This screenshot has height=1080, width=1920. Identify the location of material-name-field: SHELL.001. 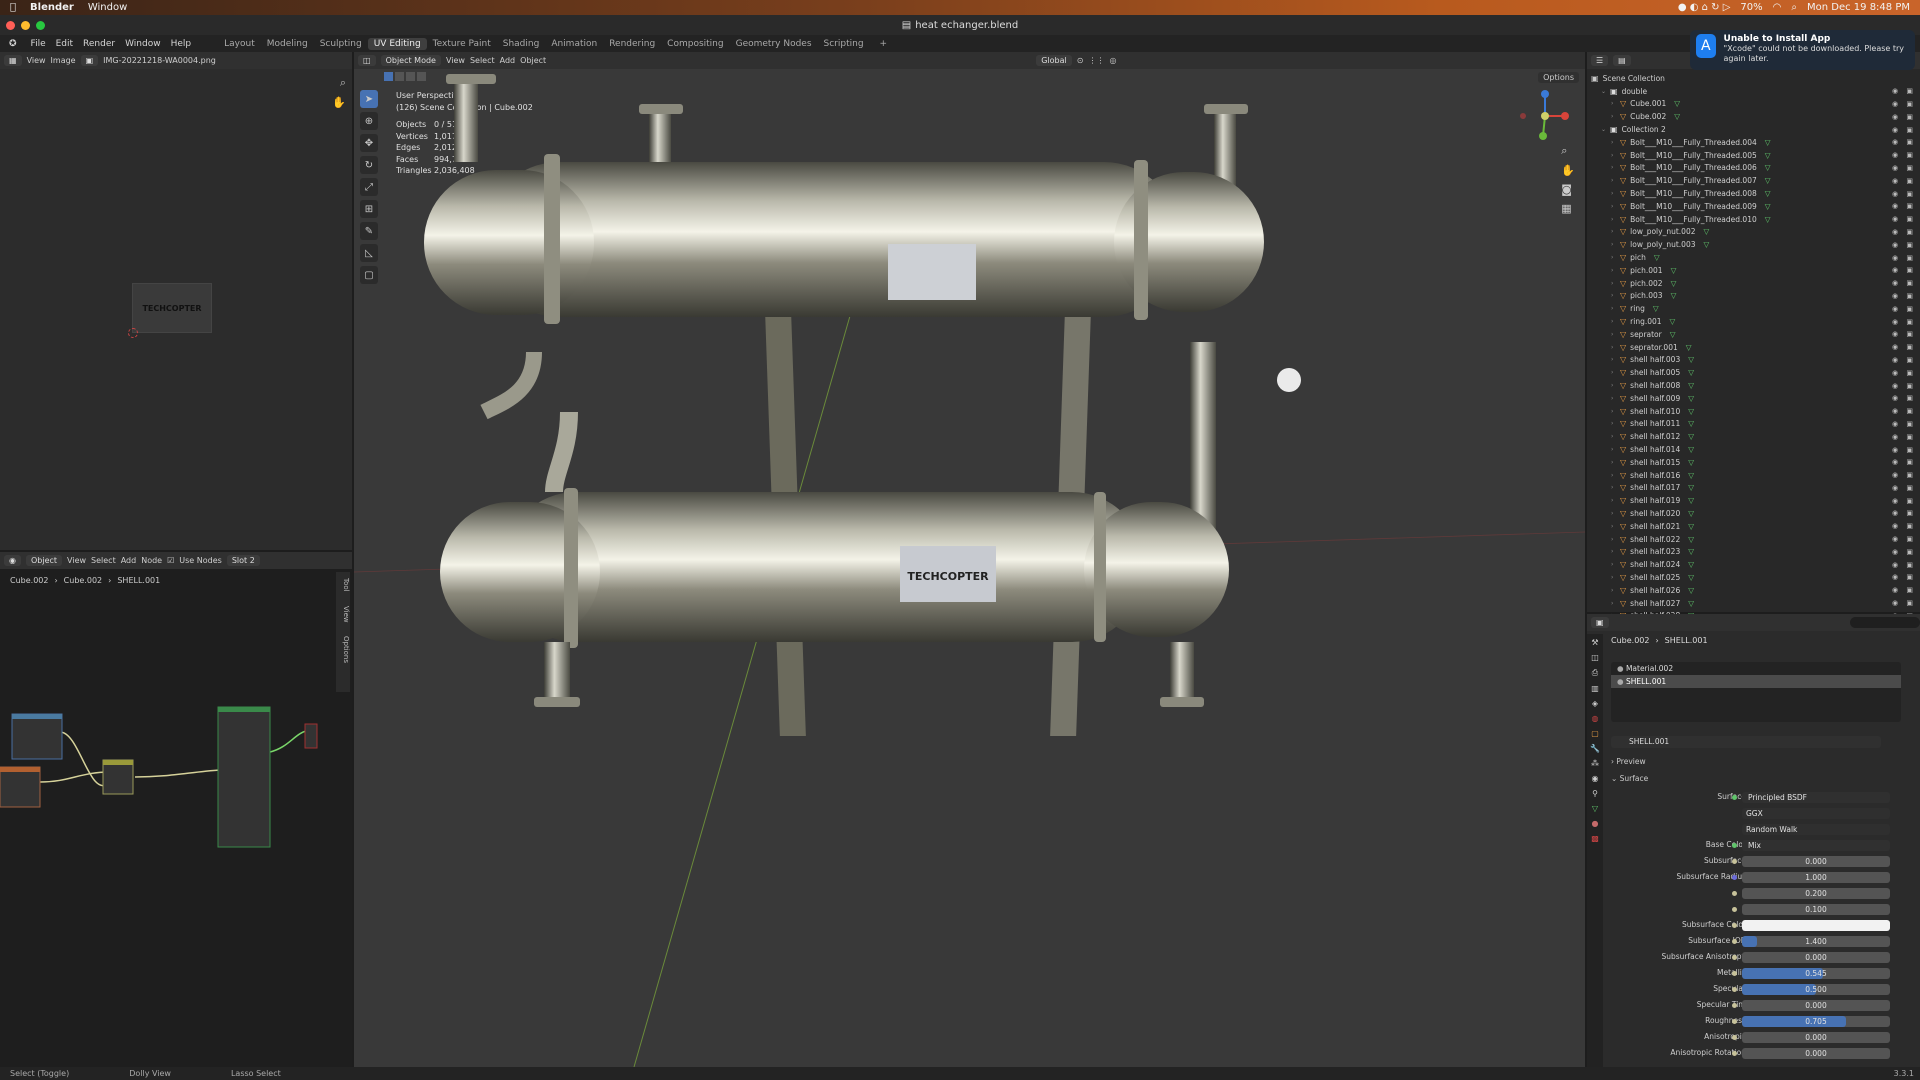
(1649, 741).